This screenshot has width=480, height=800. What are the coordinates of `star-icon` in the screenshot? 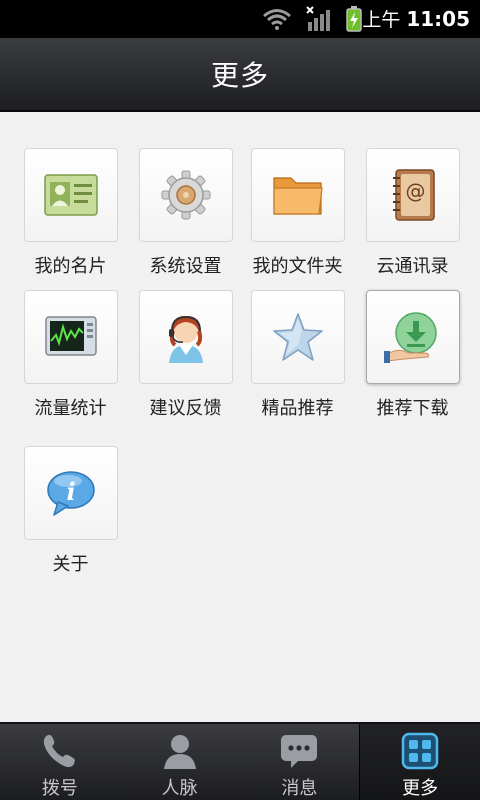 It's located at (297, 337).